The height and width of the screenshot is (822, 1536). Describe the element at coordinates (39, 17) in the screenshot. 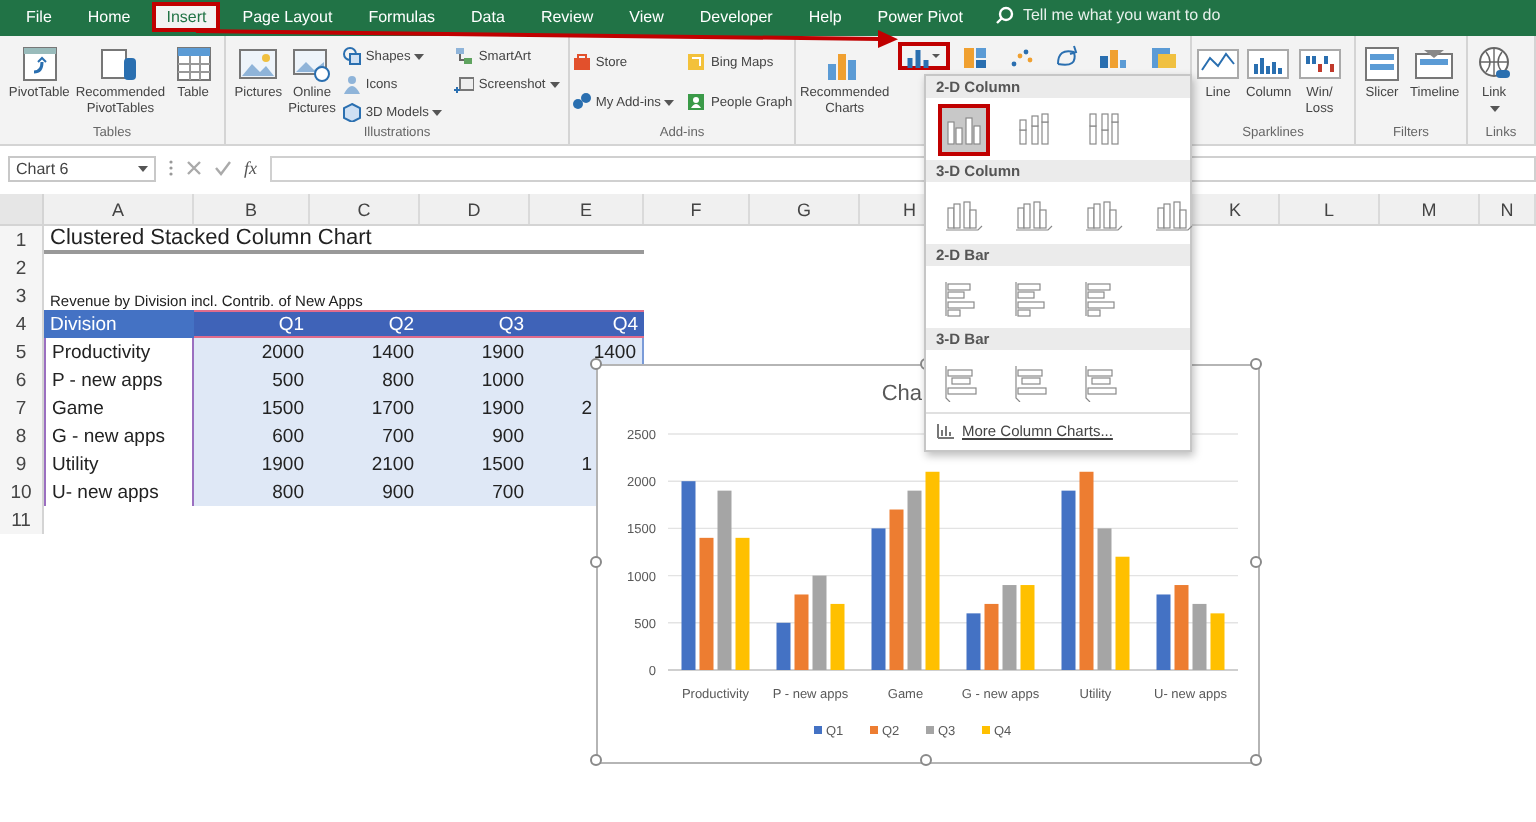

I see `ribbon-tab: File` at that location.